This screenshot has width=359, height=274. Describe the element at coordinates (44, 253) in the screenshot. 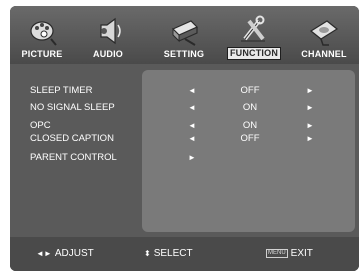

I see `left-right-arrows-icon: ◄►` at that location.